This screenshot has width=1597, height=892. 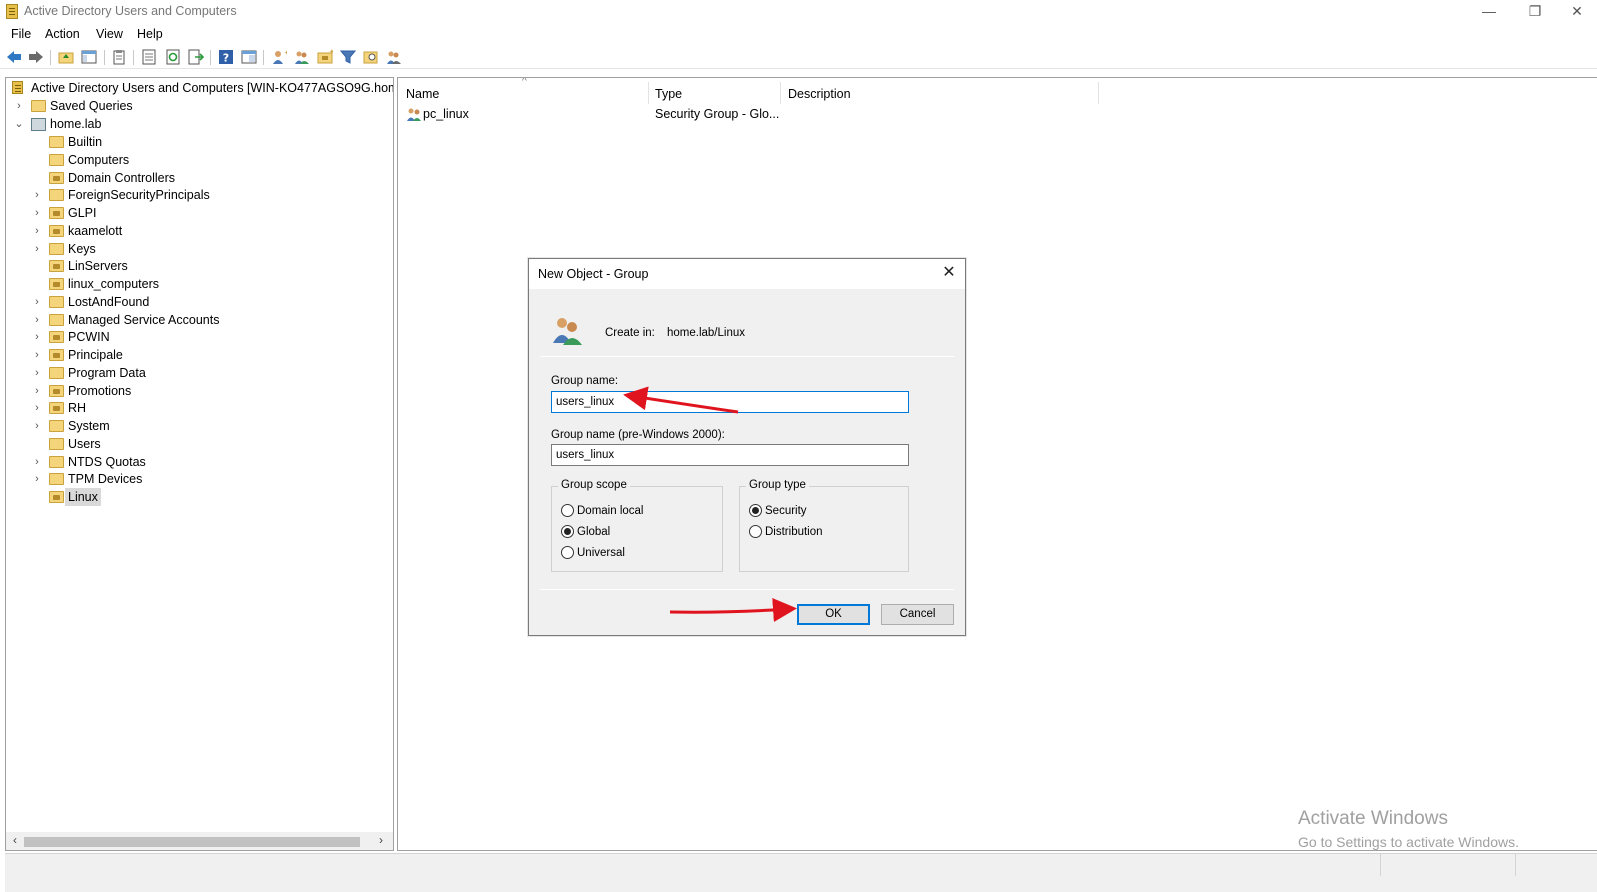 What do you see at coordinates (594, 485) in the screenshot?
I see `group-scope-title: Group scope` at bounding box center [594, 485].